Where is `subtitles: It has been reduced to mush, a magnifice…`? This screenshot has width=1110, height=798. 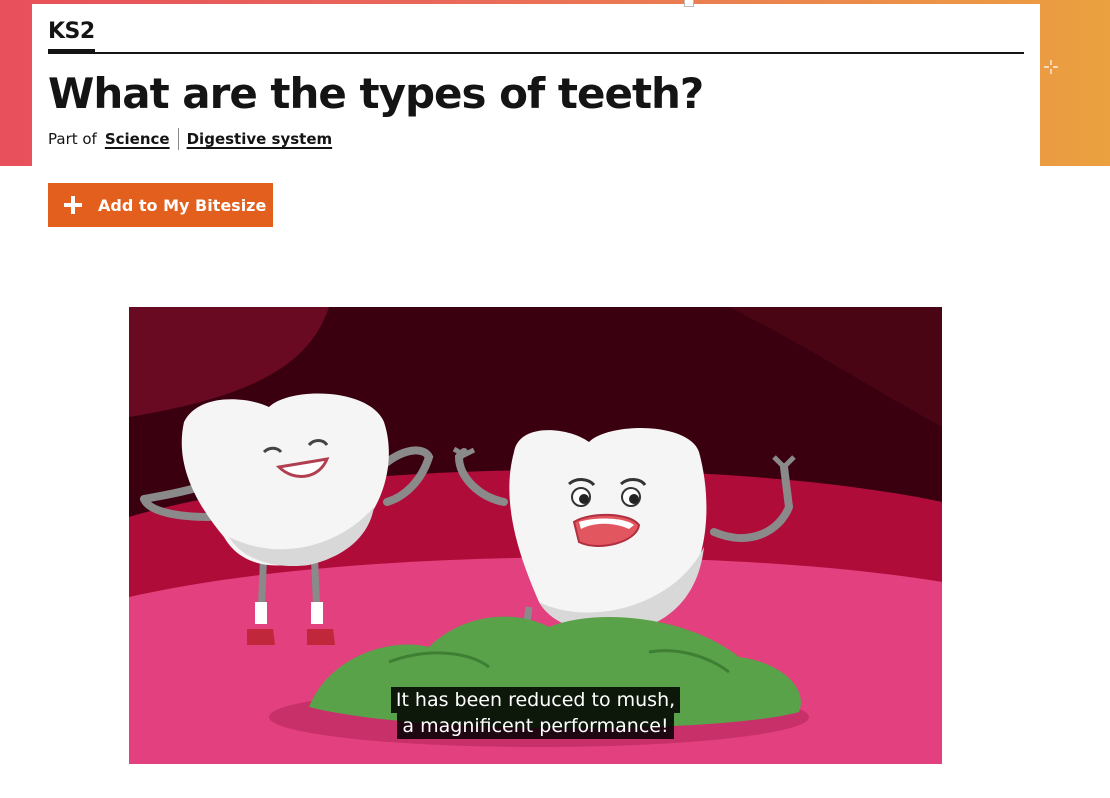 subtitles: It has been reduced to mush, a magnifice… is located at coordinates (535, 713).